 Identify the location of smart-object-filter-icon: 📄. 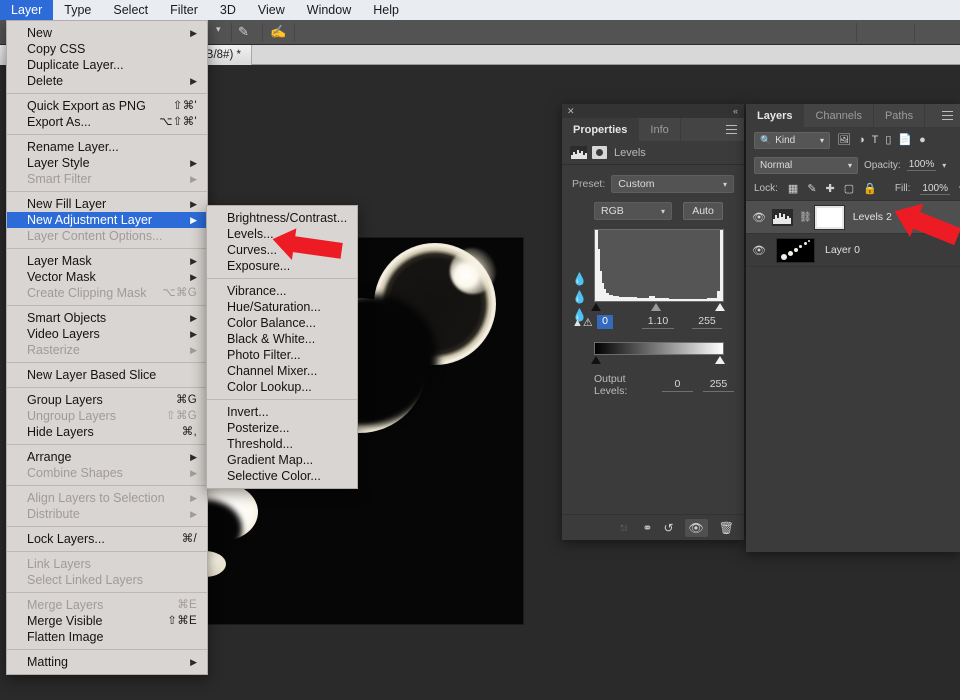
(905, 140).